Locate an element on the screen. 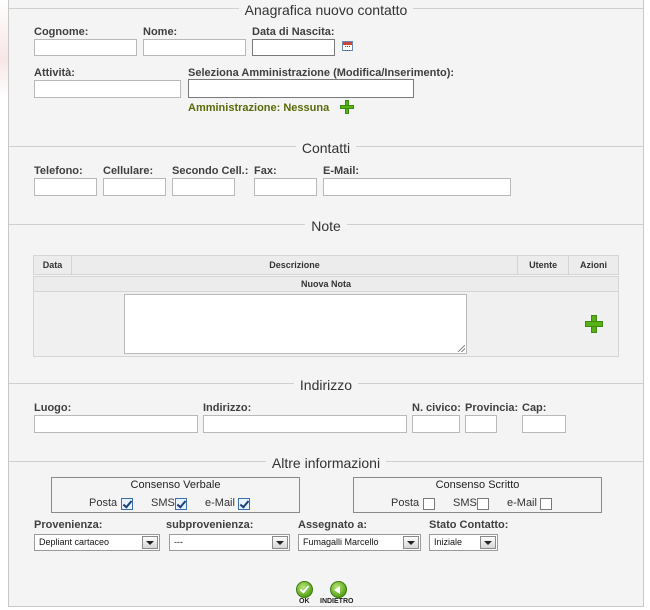 Image resolution: width=650 pixels, height=610 pixels. luogo-input is located at coordinates (116, 424).